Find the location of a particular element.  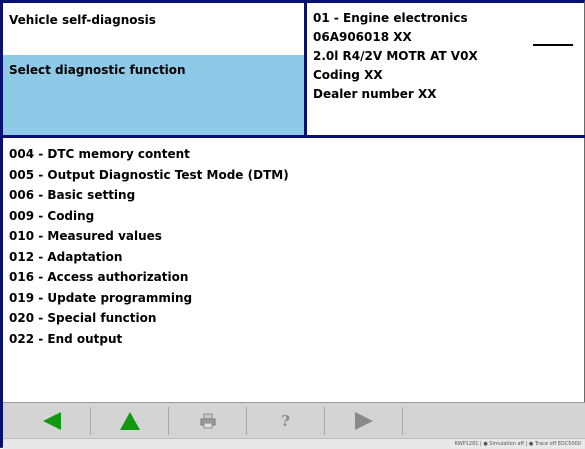

up-button is located at coordinates (130, 421).